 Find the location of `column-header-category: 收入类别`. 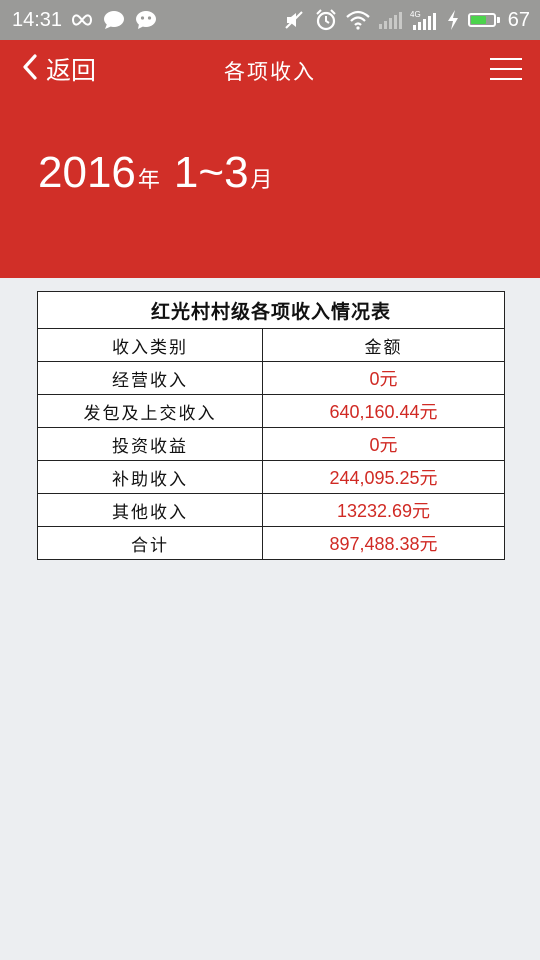

column-header-category: 收入类别 is located at coordinates (150, 345).